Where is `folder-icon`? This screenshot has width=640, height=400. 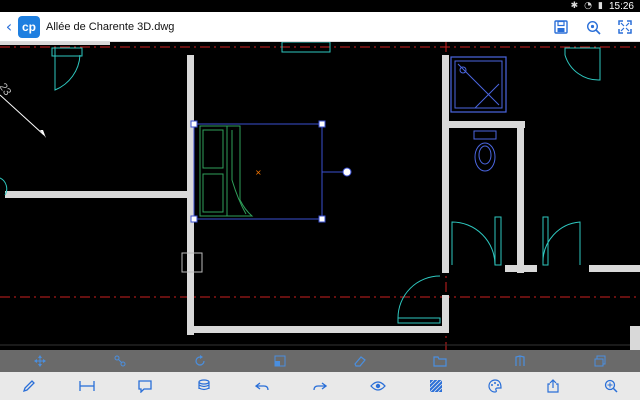
folder-icon is located at coordinates (440, 361).